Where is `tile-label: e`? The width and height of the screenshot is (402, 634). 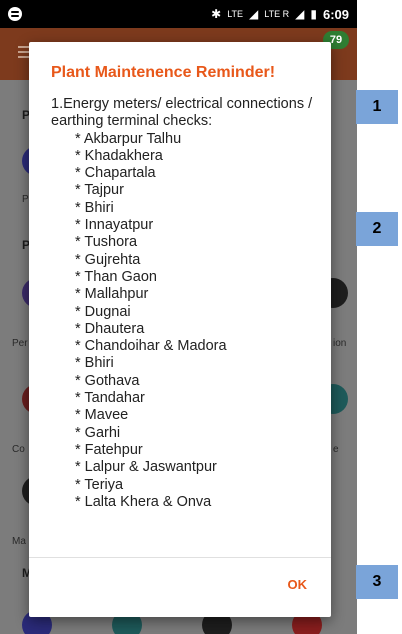
tile-label: e is located at coordinates (336, 449).